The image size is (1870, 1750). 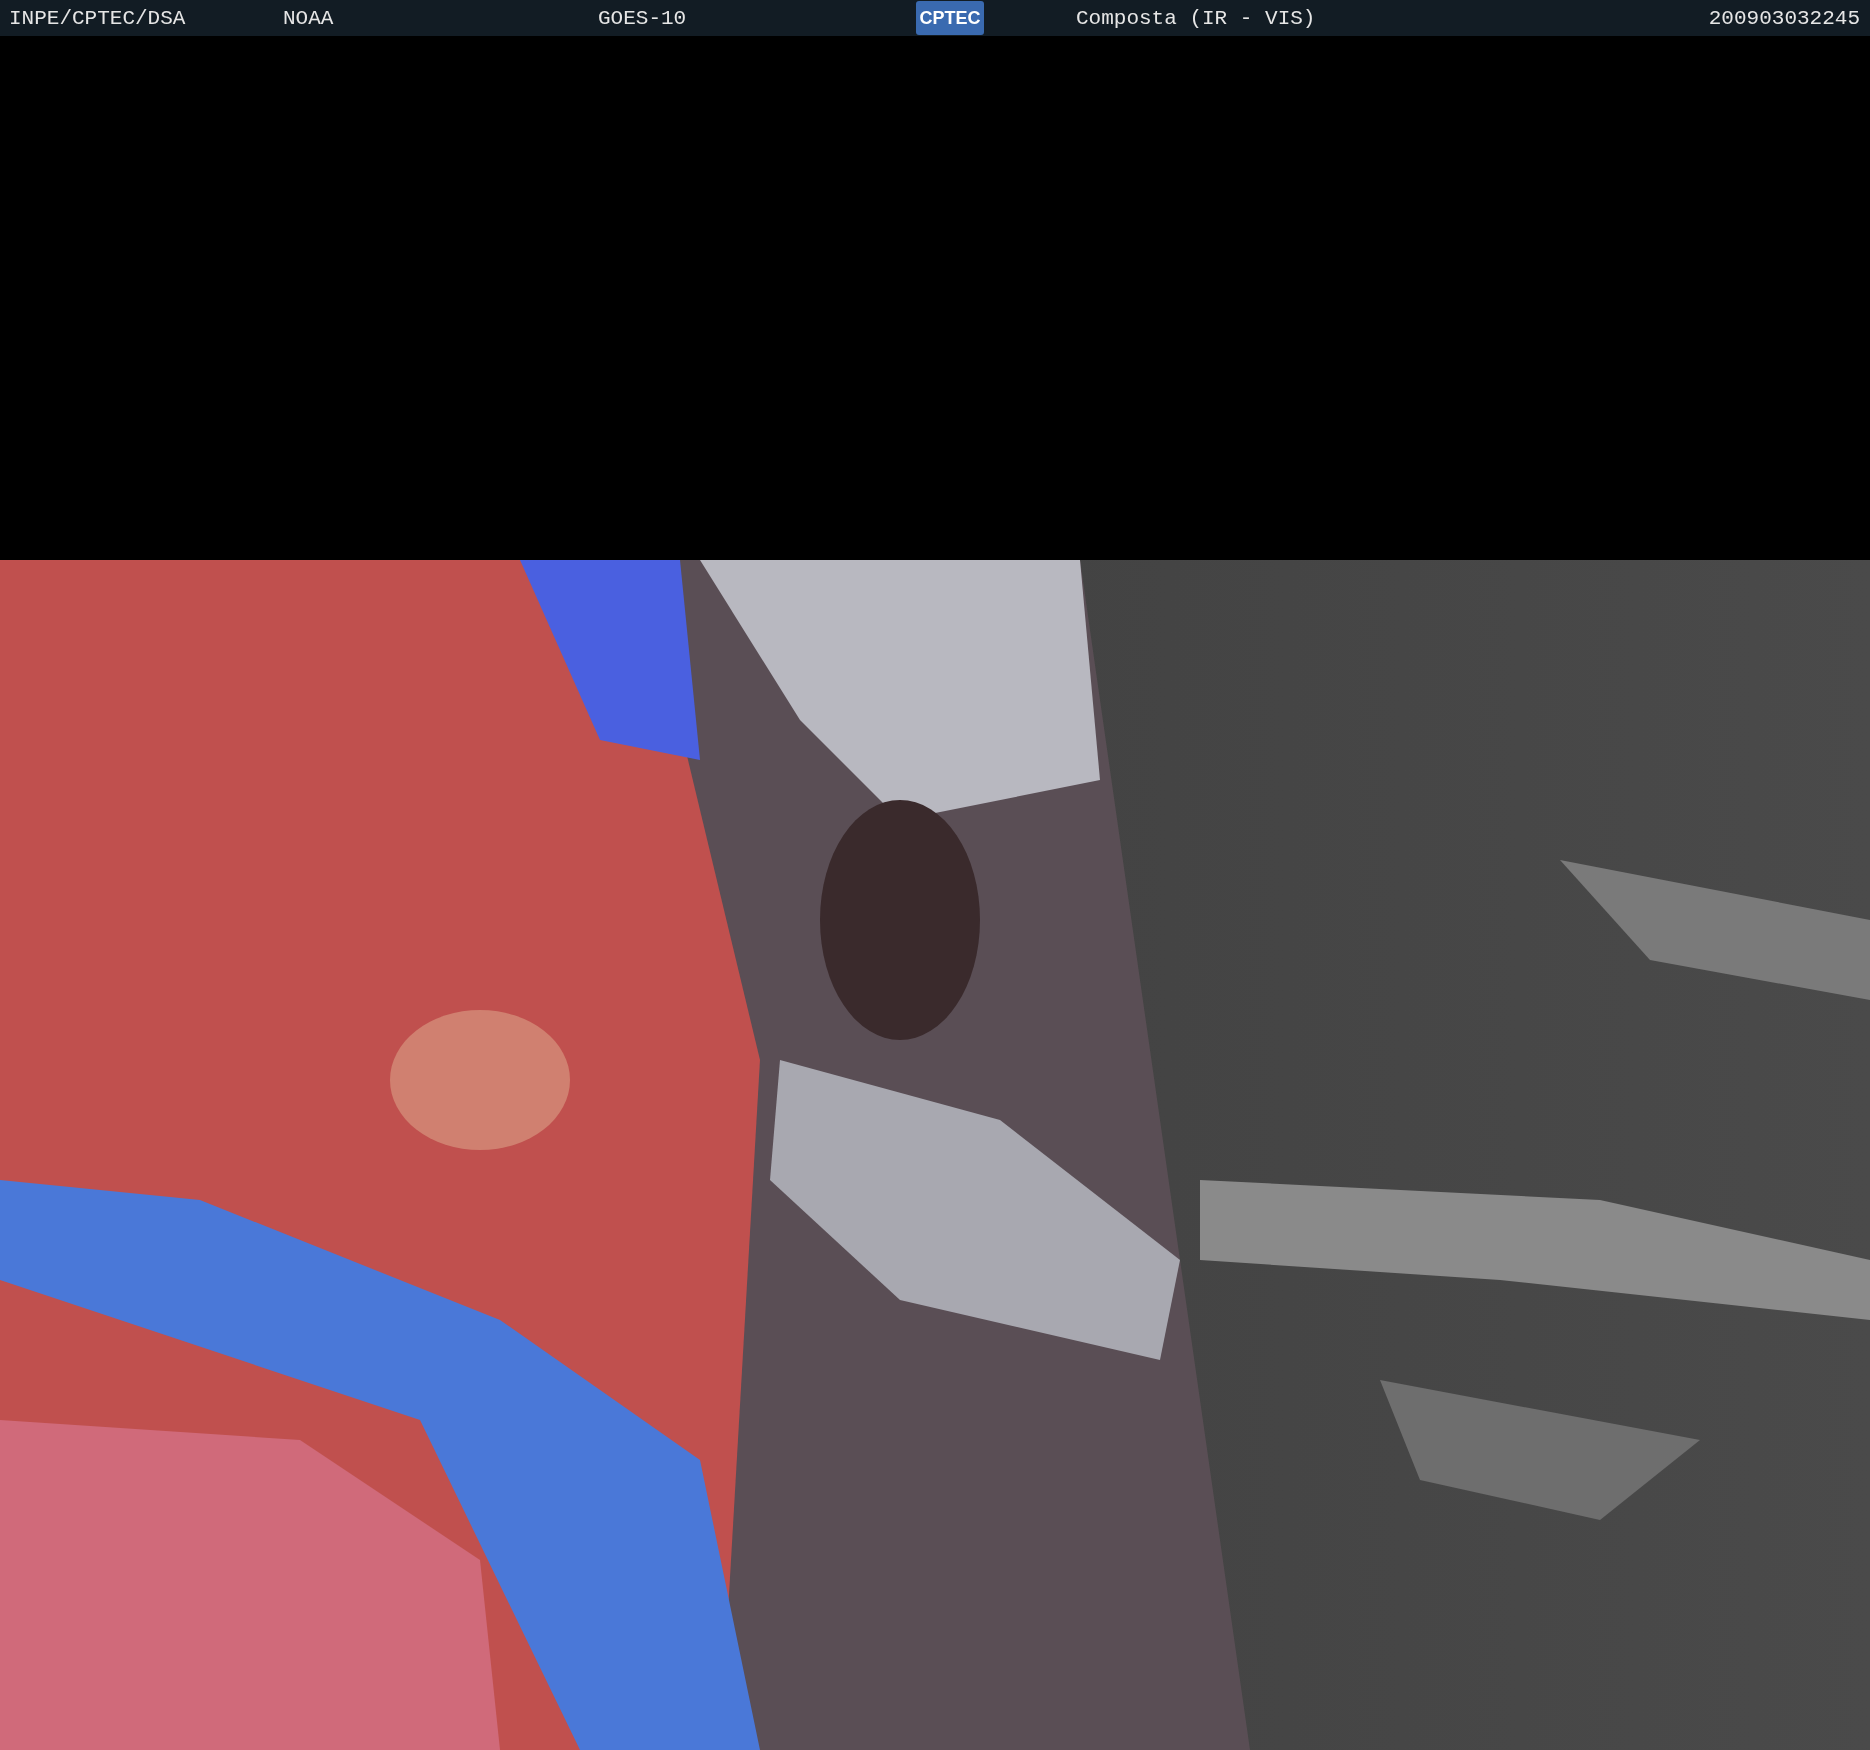 I want to click on agency-label: INPE/CPTEC/DSA, so click(x=98, y=18).